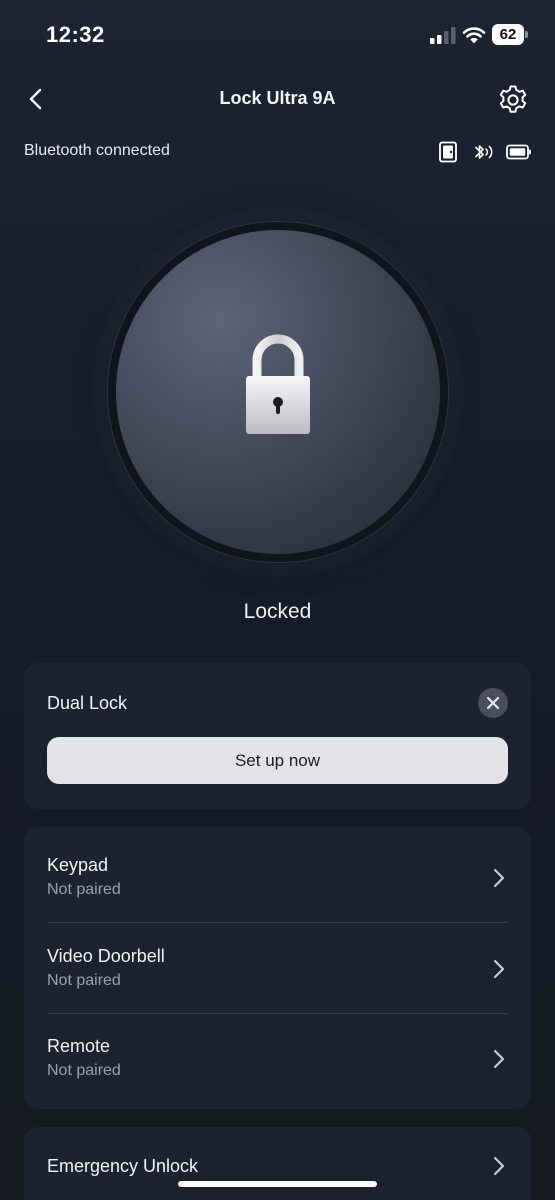  I want to click on close-icon, so click(493, 703).